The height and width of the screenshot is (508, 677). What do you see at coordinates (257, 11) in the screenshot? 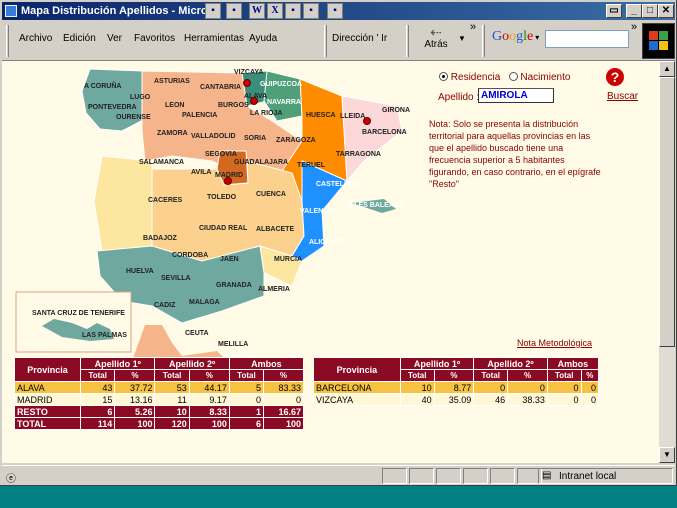
I see `word-icon: W` at bounding box center [257, 11].